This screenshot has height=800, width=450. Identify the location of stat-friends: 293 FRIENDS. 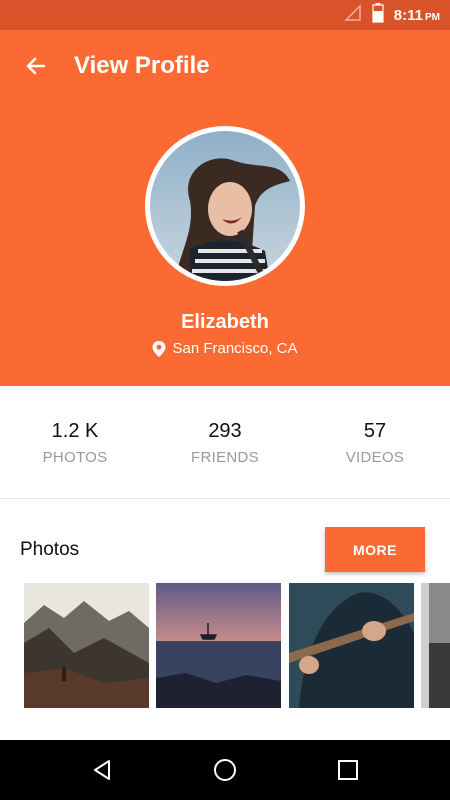
(225, 442).